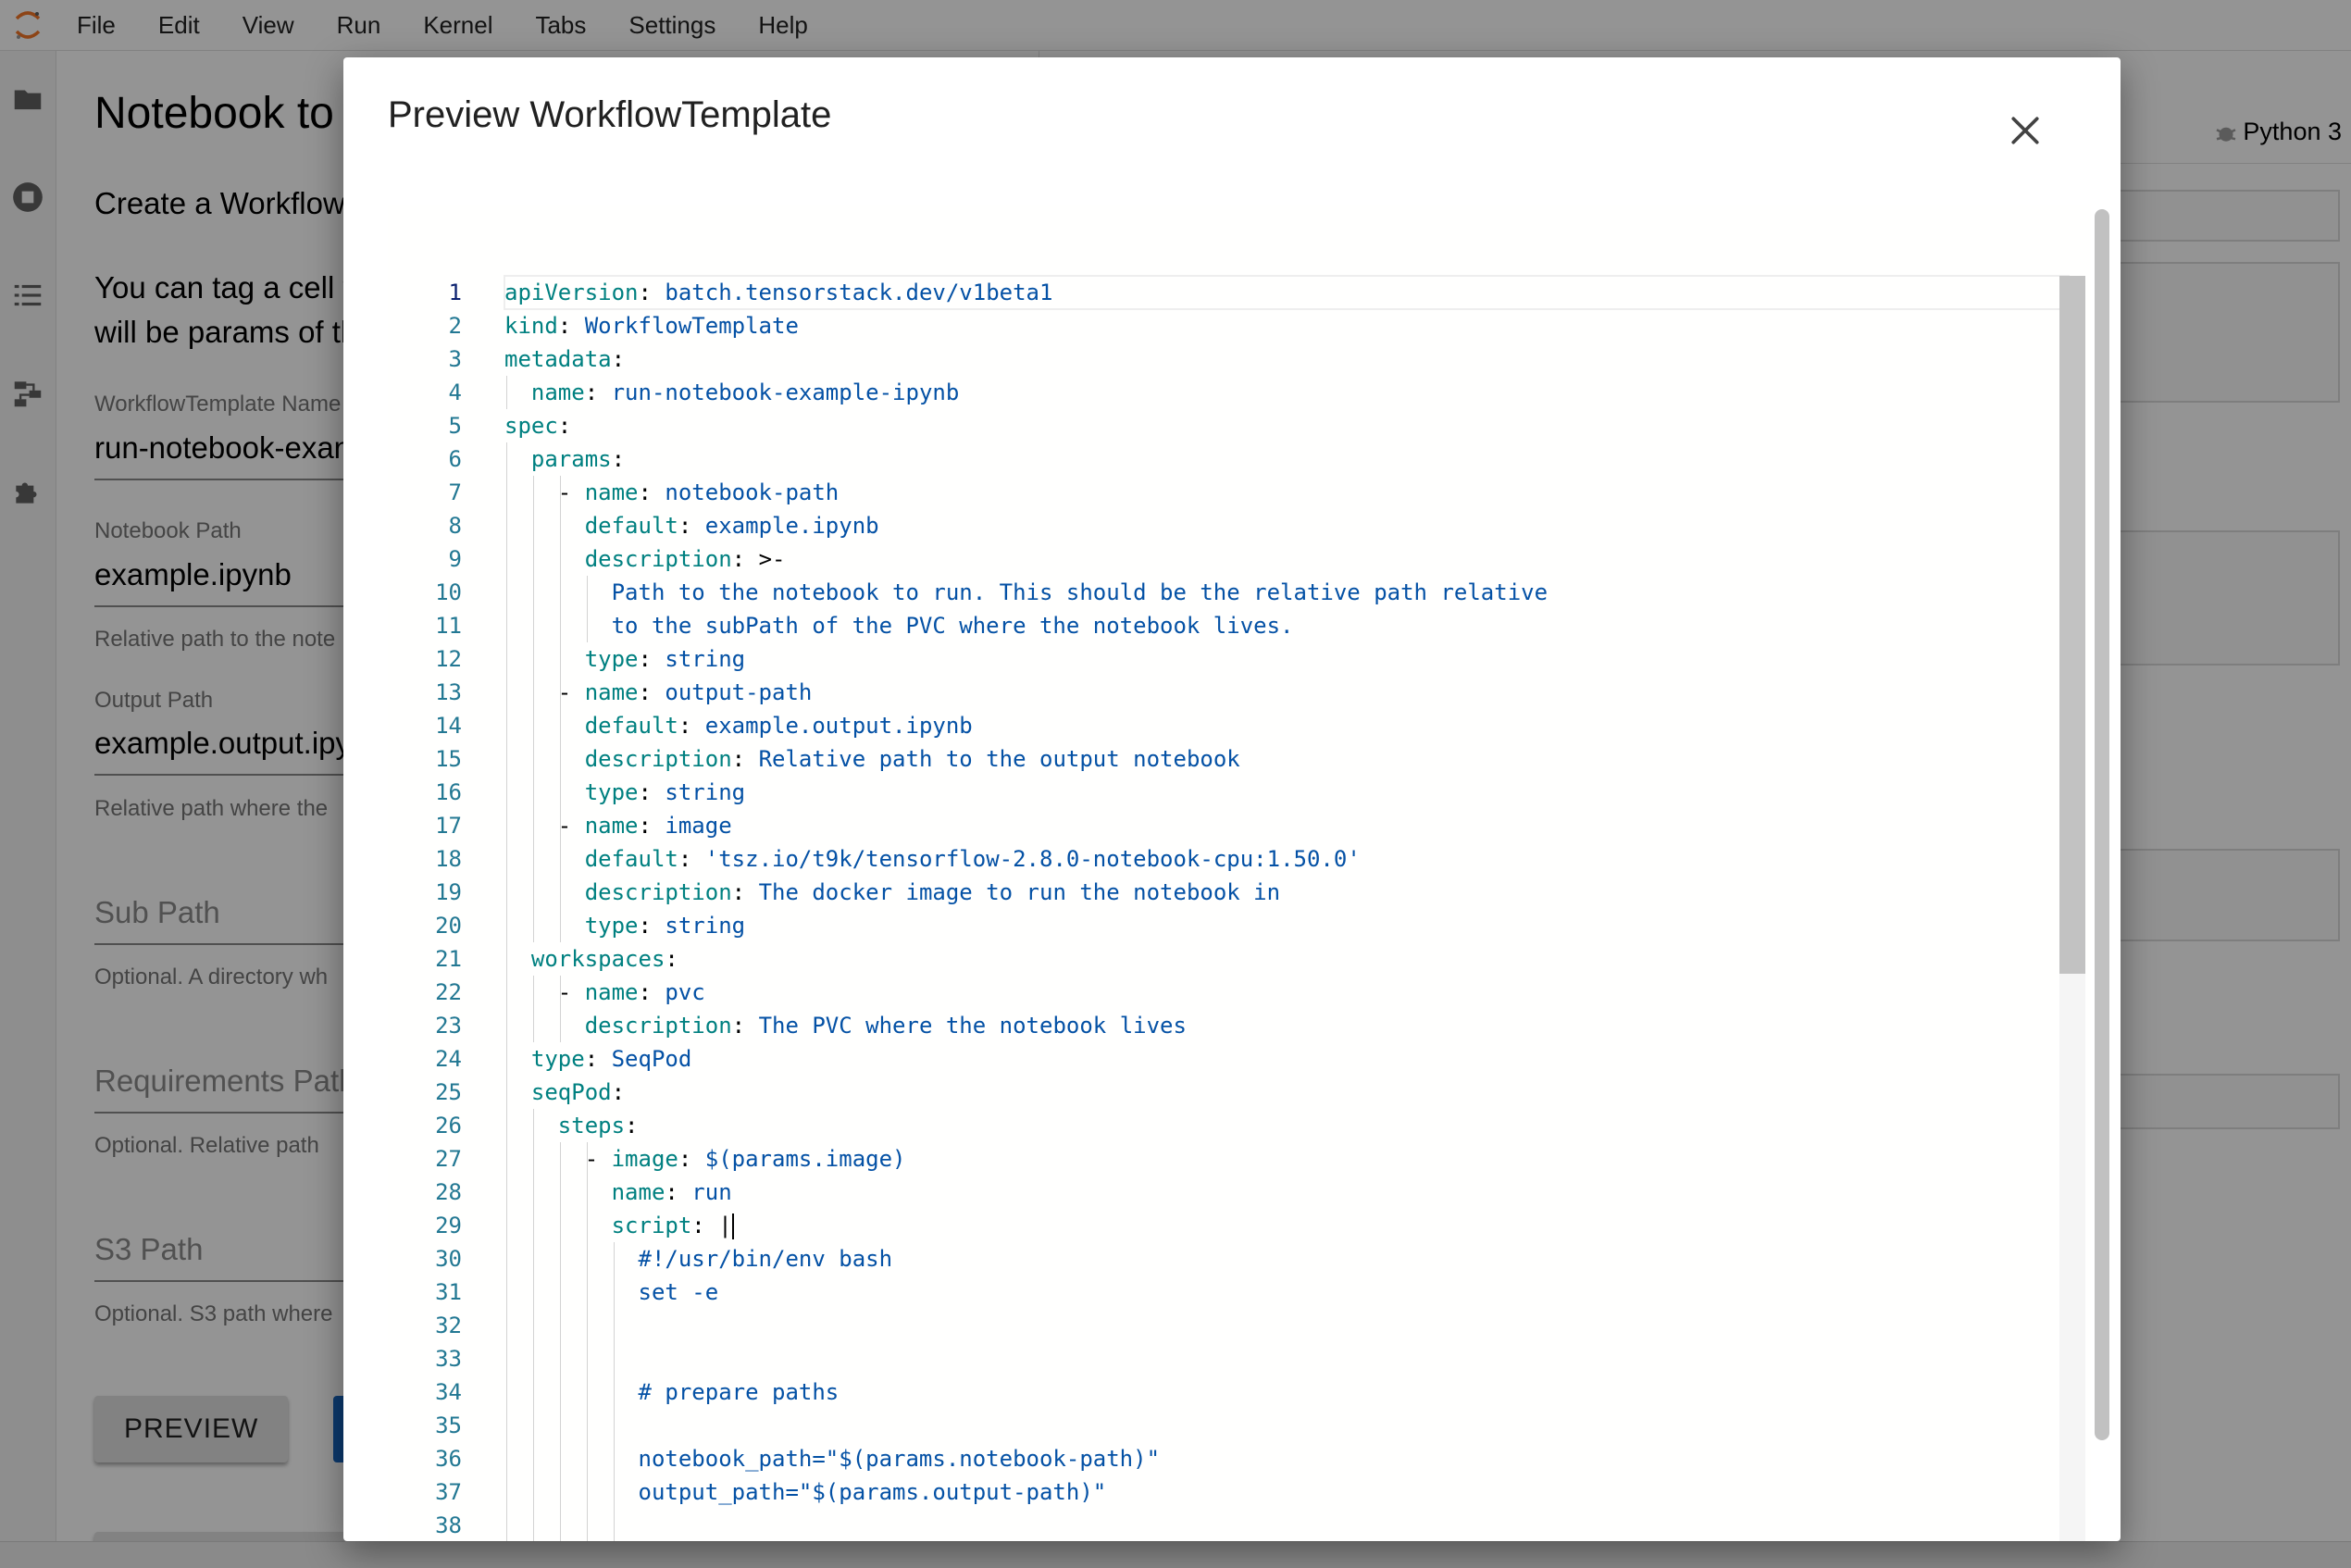 The width and height of the screenshot is (2351, 1568). Describe the element at coordinates (644, 1159) in the screenshot. I see `yaml-key: image` at that location.